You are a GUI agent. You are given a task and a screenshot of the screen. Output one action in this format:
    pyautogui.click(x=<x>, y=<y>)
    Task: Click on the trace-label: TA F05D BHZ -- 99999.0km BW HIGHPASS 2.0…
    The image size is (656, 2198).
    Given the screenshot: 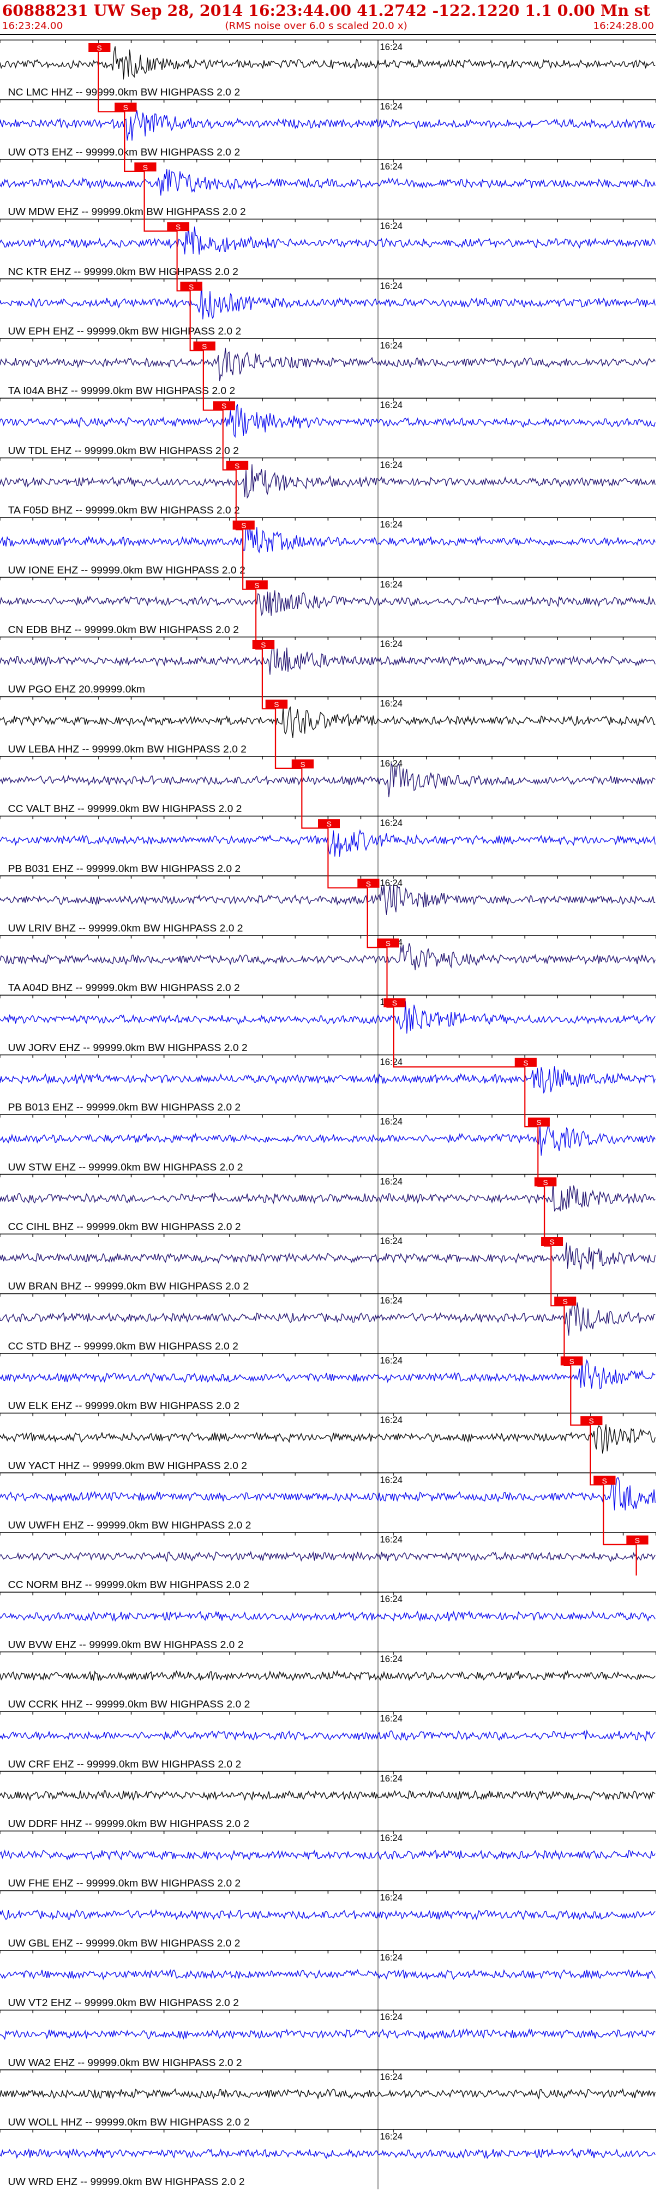 What is the action you would take?
    pyautogui.click(x=124, y=511)
    